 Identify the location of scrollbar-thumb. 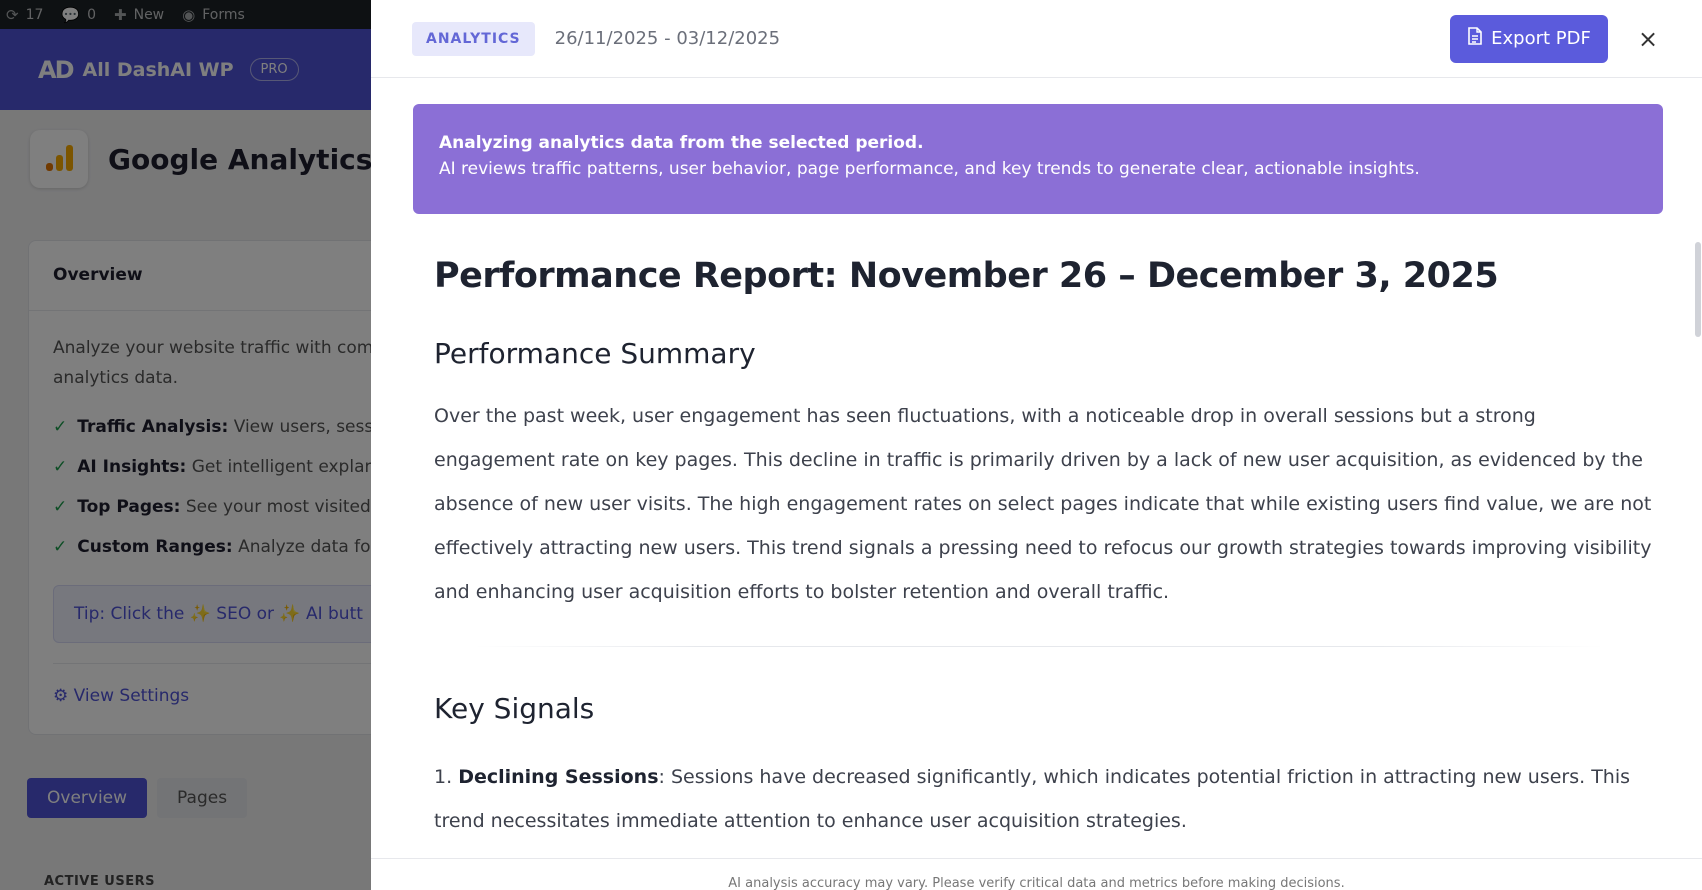
(1698, 289).